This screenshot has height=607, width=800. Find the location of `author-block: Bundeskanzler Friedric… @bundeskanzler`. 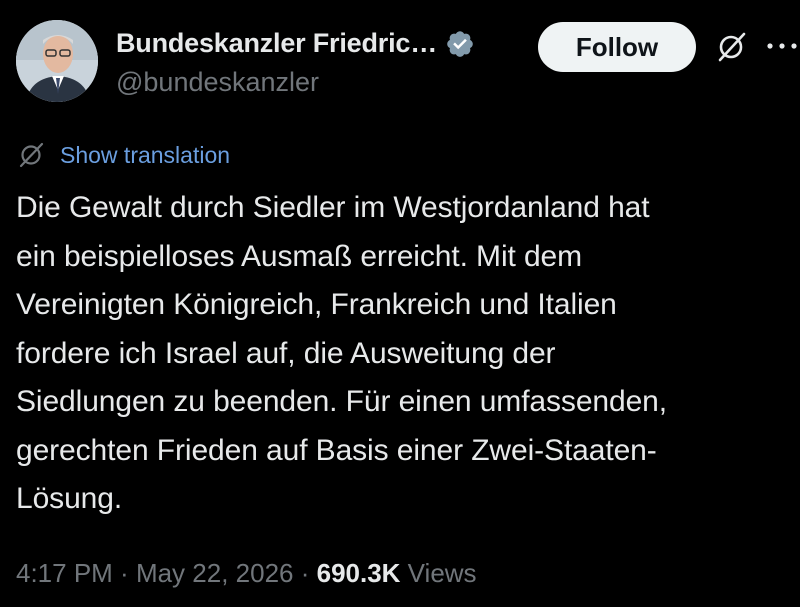

author-block: Bundeskanzler Friedric… @bundeskanzler is located at coordinates (295, 63).